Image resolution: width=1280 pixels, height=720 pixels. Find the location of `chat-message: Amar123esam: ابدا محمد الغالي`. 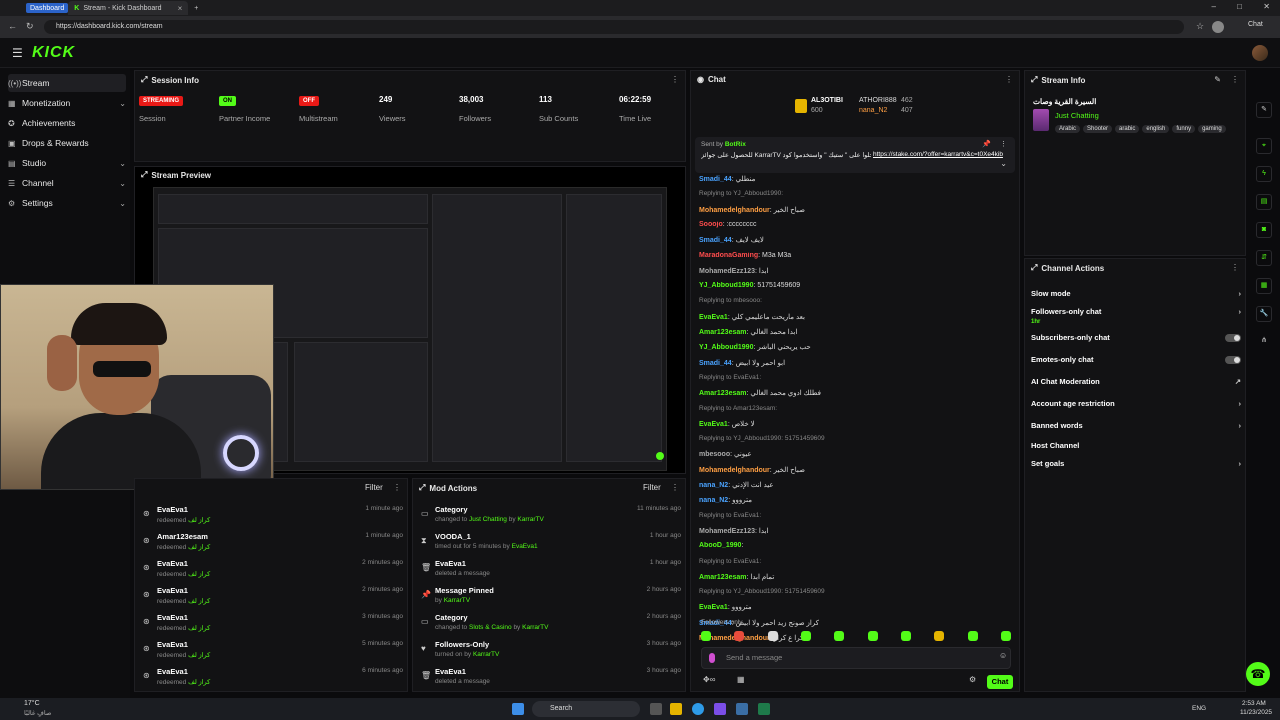

chat-message: Amar123esam: ابدا محمد الغالي is located at coordinates (854, 332).